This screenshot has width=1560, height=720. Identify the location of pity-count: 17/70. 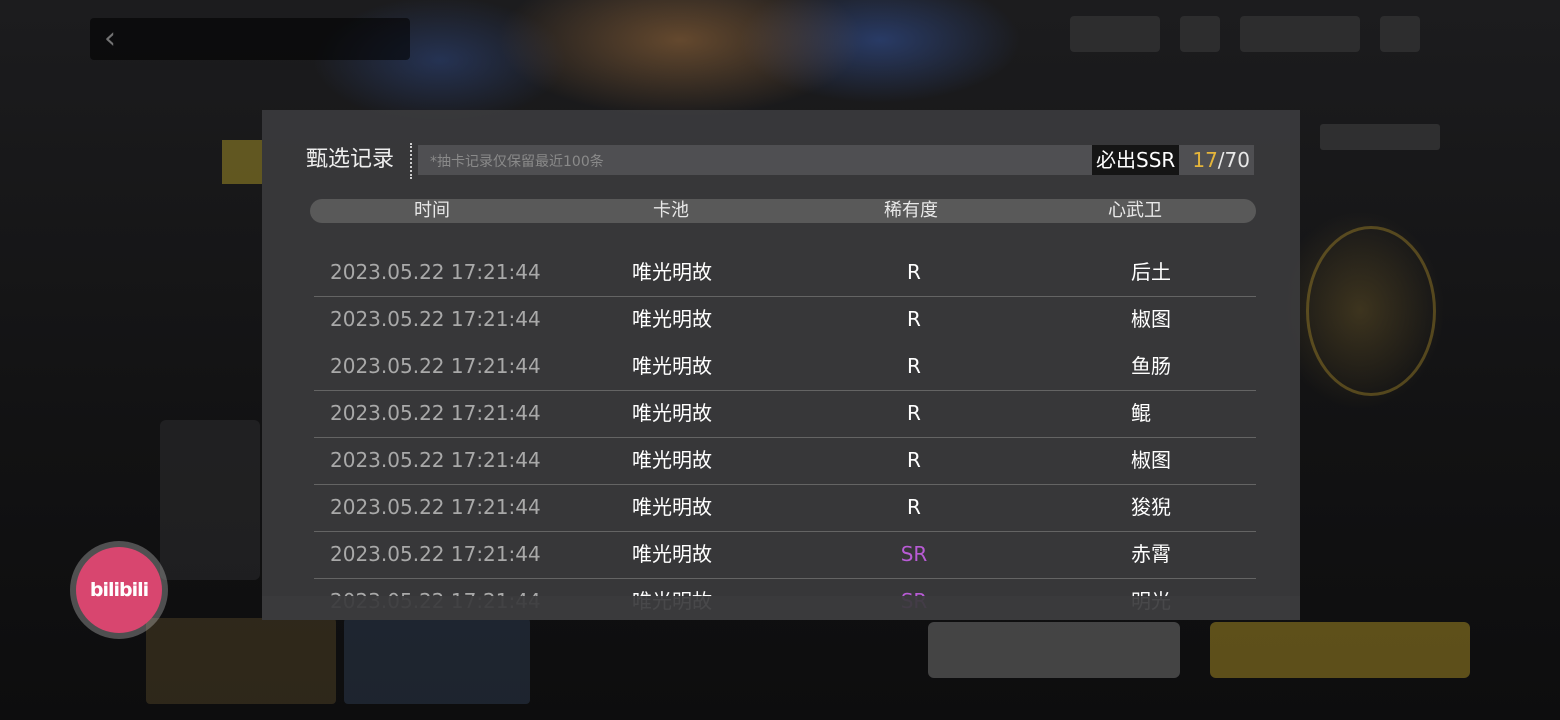
(1221, 160).